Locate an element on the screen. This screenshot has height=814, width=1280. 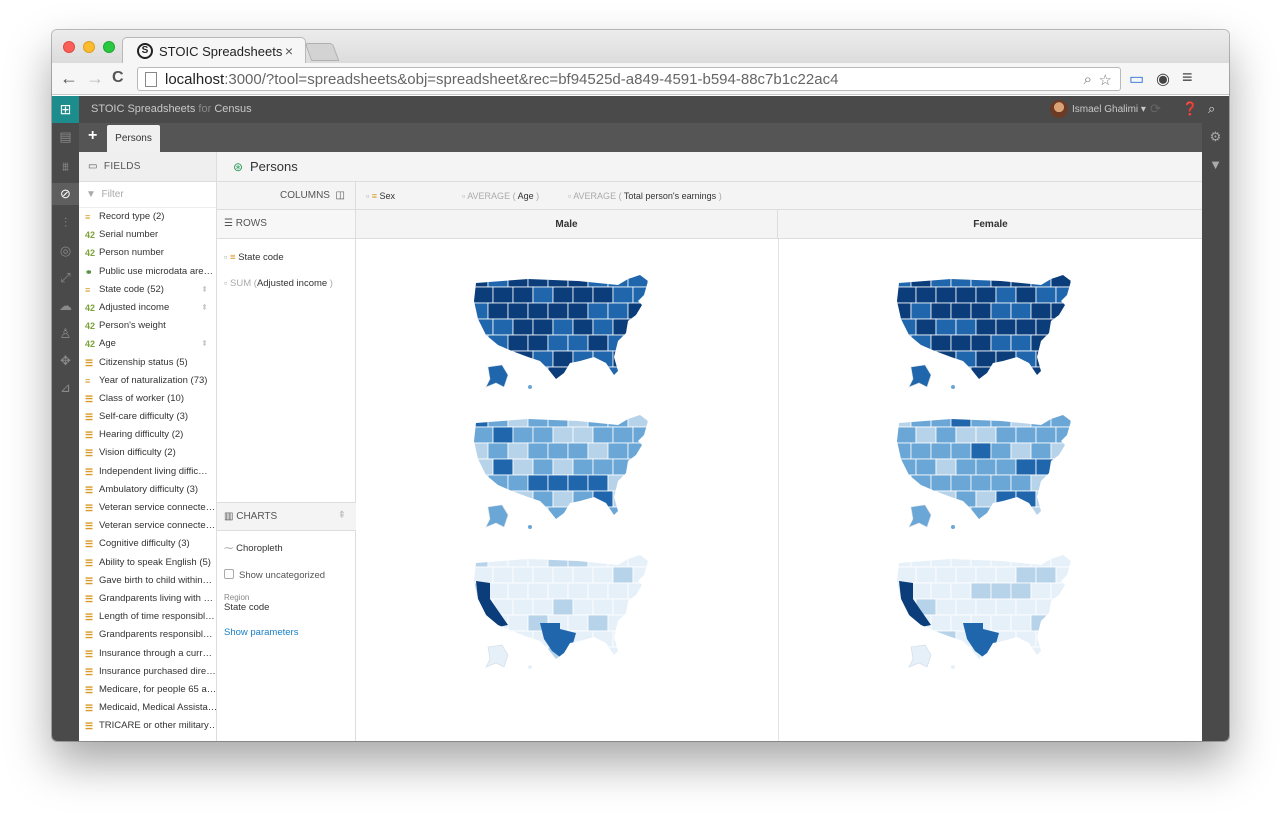
eye-icon: ◎ is located at coordinates (65, 251).